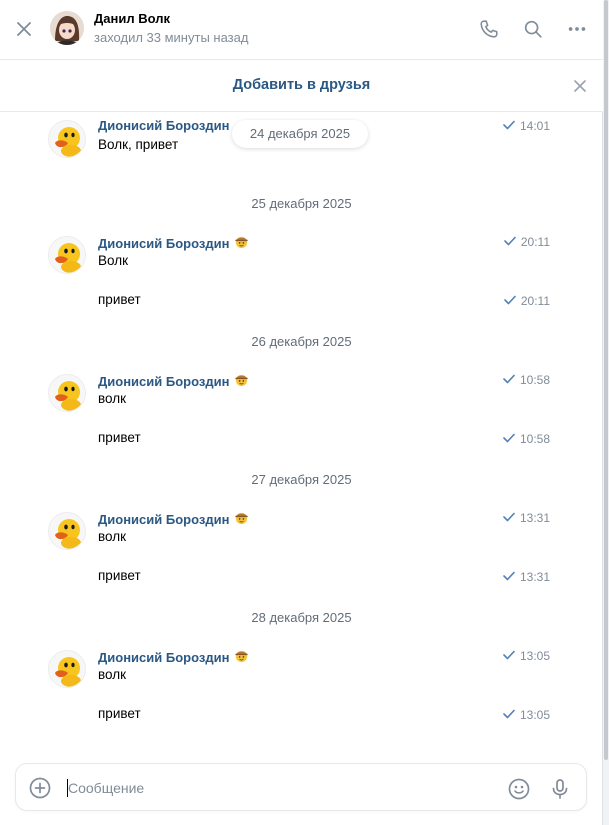 This screenshot has width=609, height=825. What do you see at coordinates (560, 789) in the screenshot?
I see `microphone-icon` at bounding box center [560, 789].